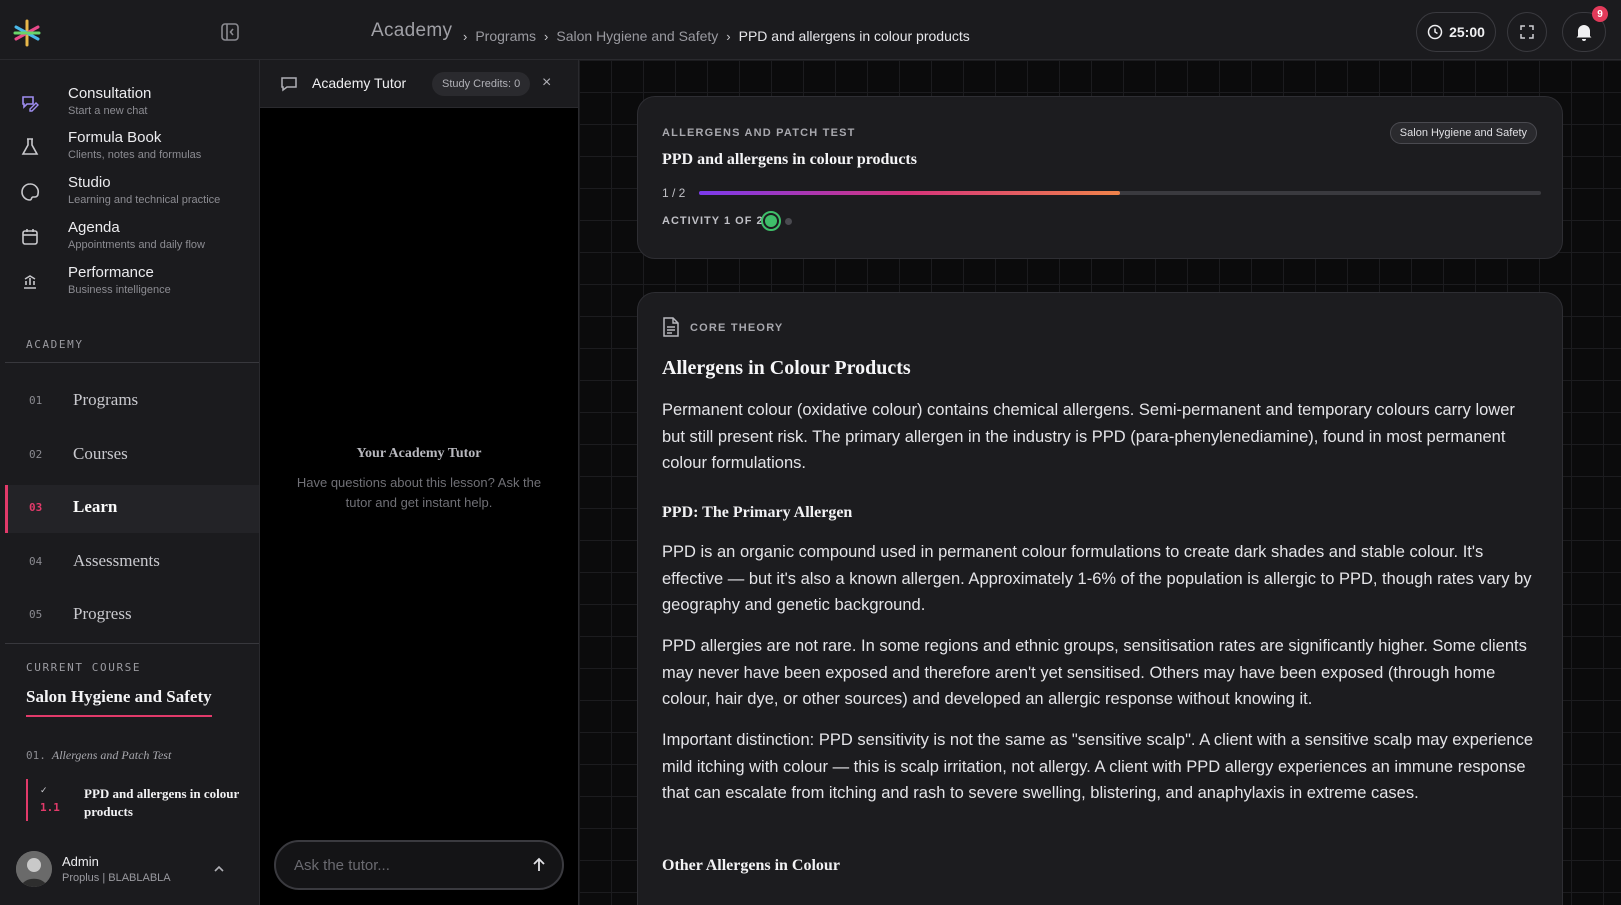  I want to click on section-kicker: CORE THEORY, so click(737, 328).